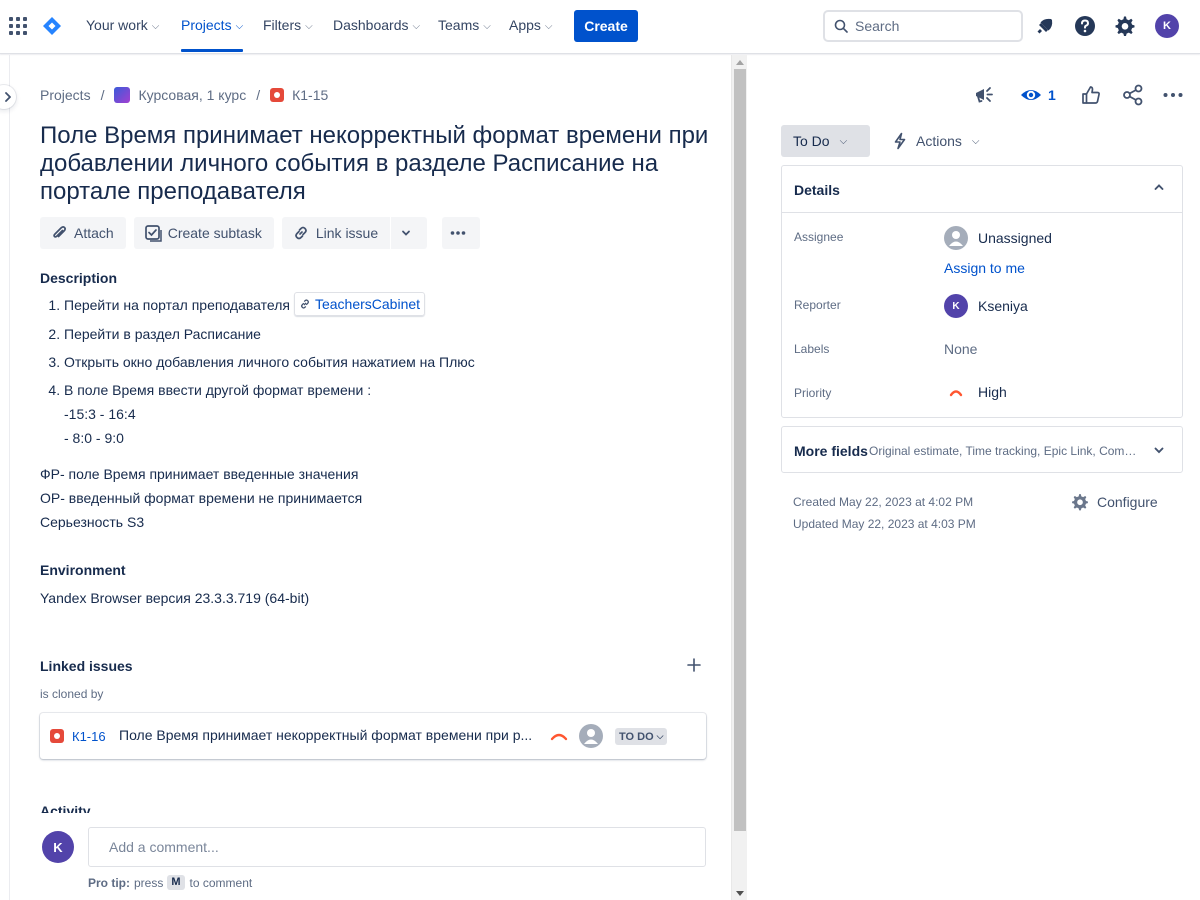 The height and width of the screenshot is (900, 1200). What do you see at coordinates (310, 95) in the screenshot?
I see `breadcrumb-issue-key: К1-15` at bounding box center [310, 95].